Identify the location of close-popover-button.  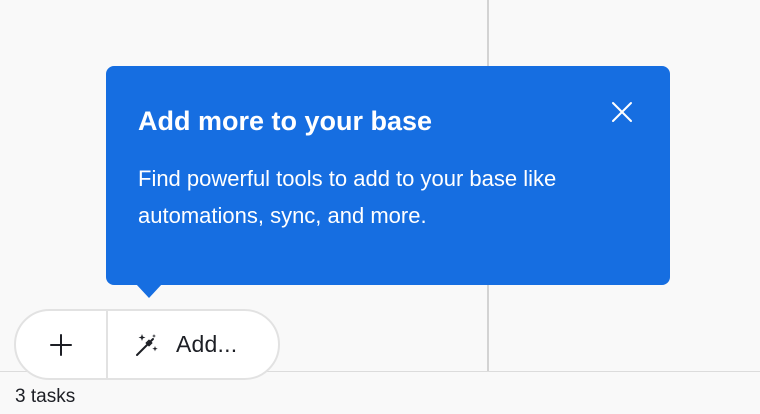
(622, 112).